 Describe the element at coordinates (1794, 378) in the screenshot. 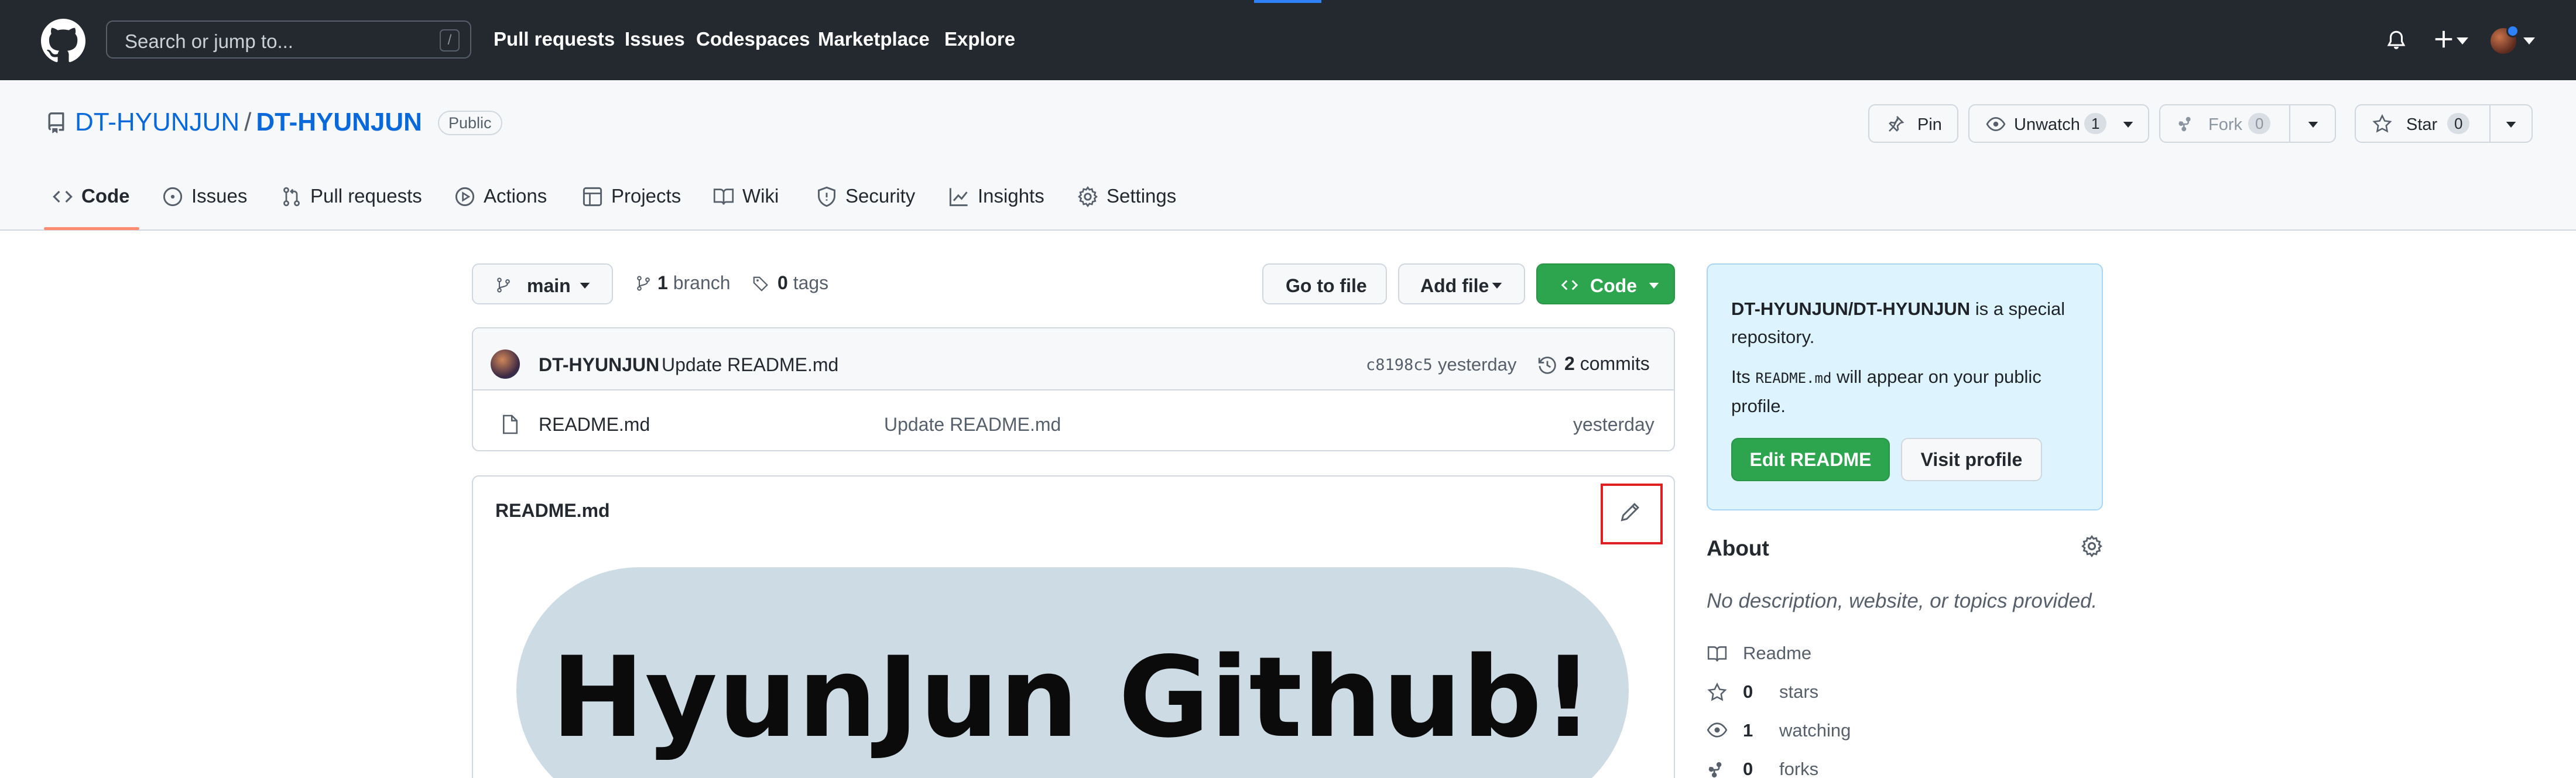

I see `profile-readme-filename: README.md` at that location.